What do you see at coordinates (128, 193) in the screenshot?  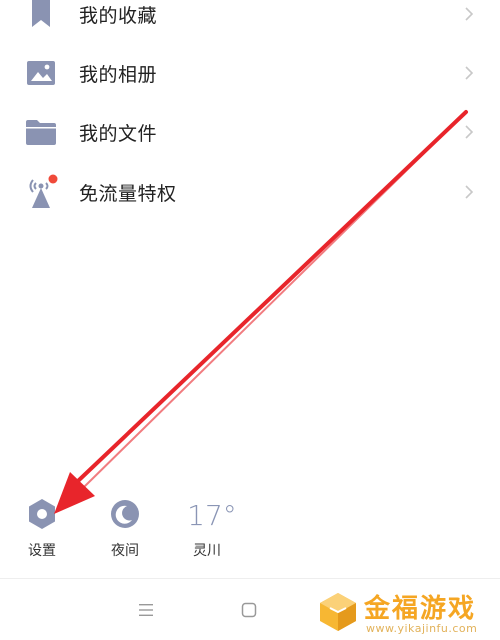 I see `menu-item-label: 免流量特权` at bounding box center [128, 193].